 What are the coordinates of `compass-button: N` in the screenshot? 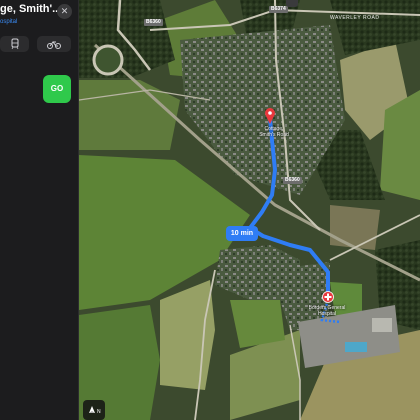 It's located at (94, 410).